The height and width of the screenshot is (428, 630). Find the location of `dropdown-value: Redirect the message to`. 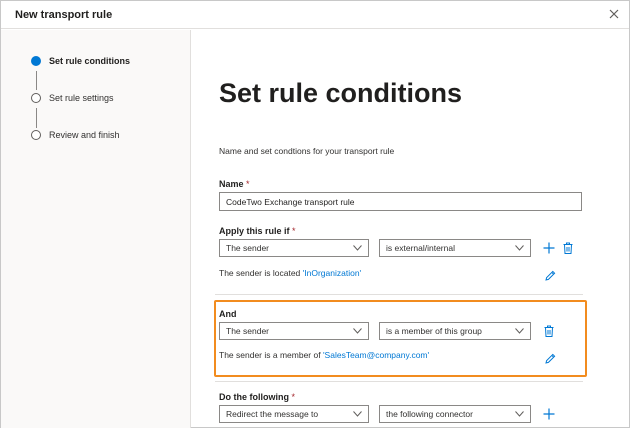

dropdown-value: Redirect the message to is located at coordinates (272, 414).